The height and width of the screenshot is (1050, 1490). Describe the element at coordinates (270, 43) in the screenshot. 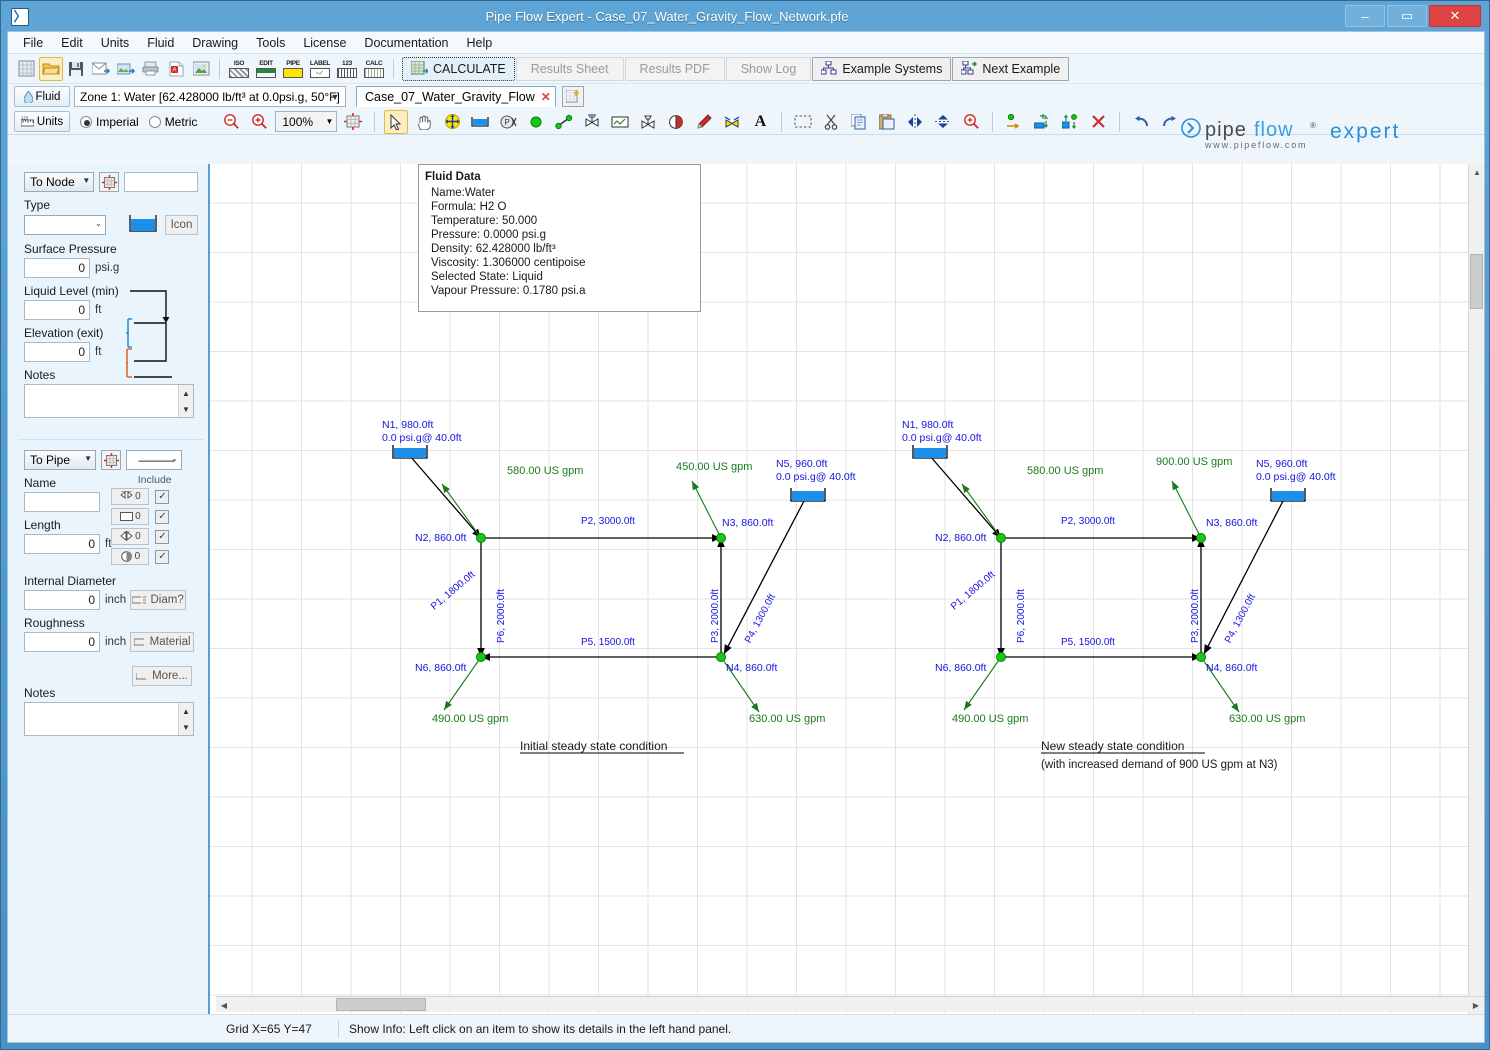

I see `menu-tools: Tools` at that location.